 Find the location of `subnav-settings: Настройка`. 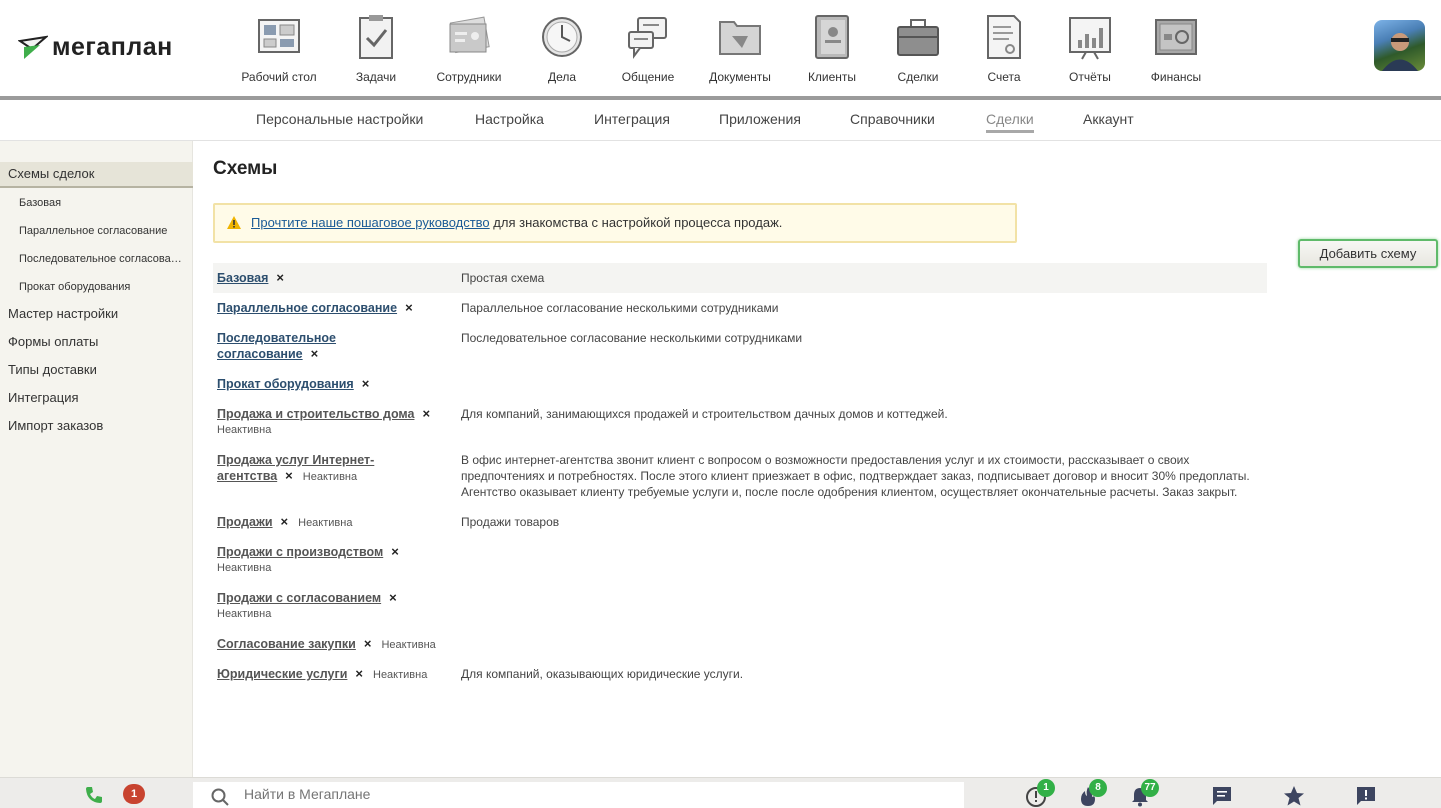

subnav-settings: Настройка is located at coordinates (509, 119).